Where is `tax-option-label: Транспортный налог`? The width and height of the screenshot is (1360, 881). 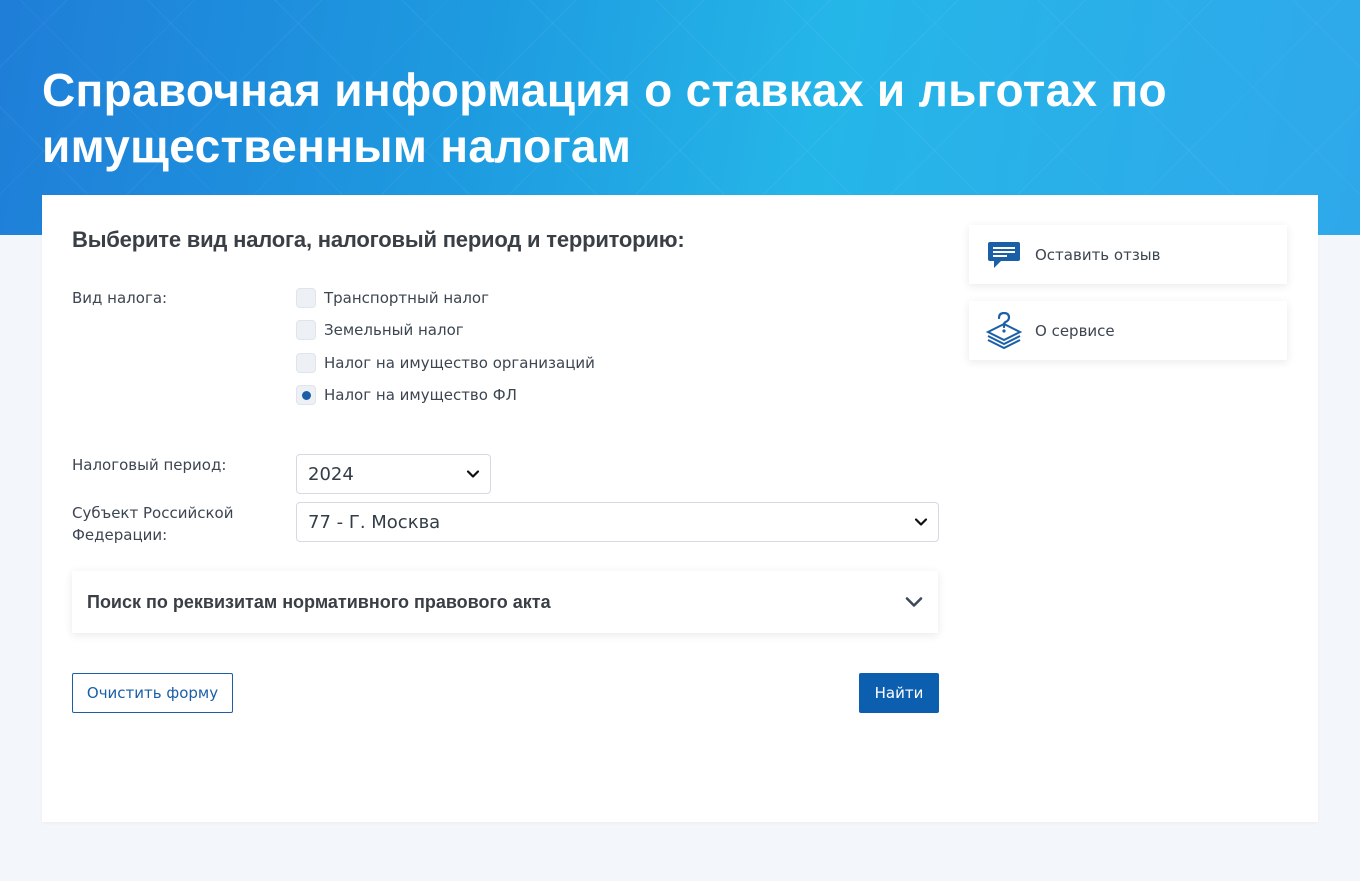
tax-option-label: Транспортный налог is located at coordinates (406, 298).